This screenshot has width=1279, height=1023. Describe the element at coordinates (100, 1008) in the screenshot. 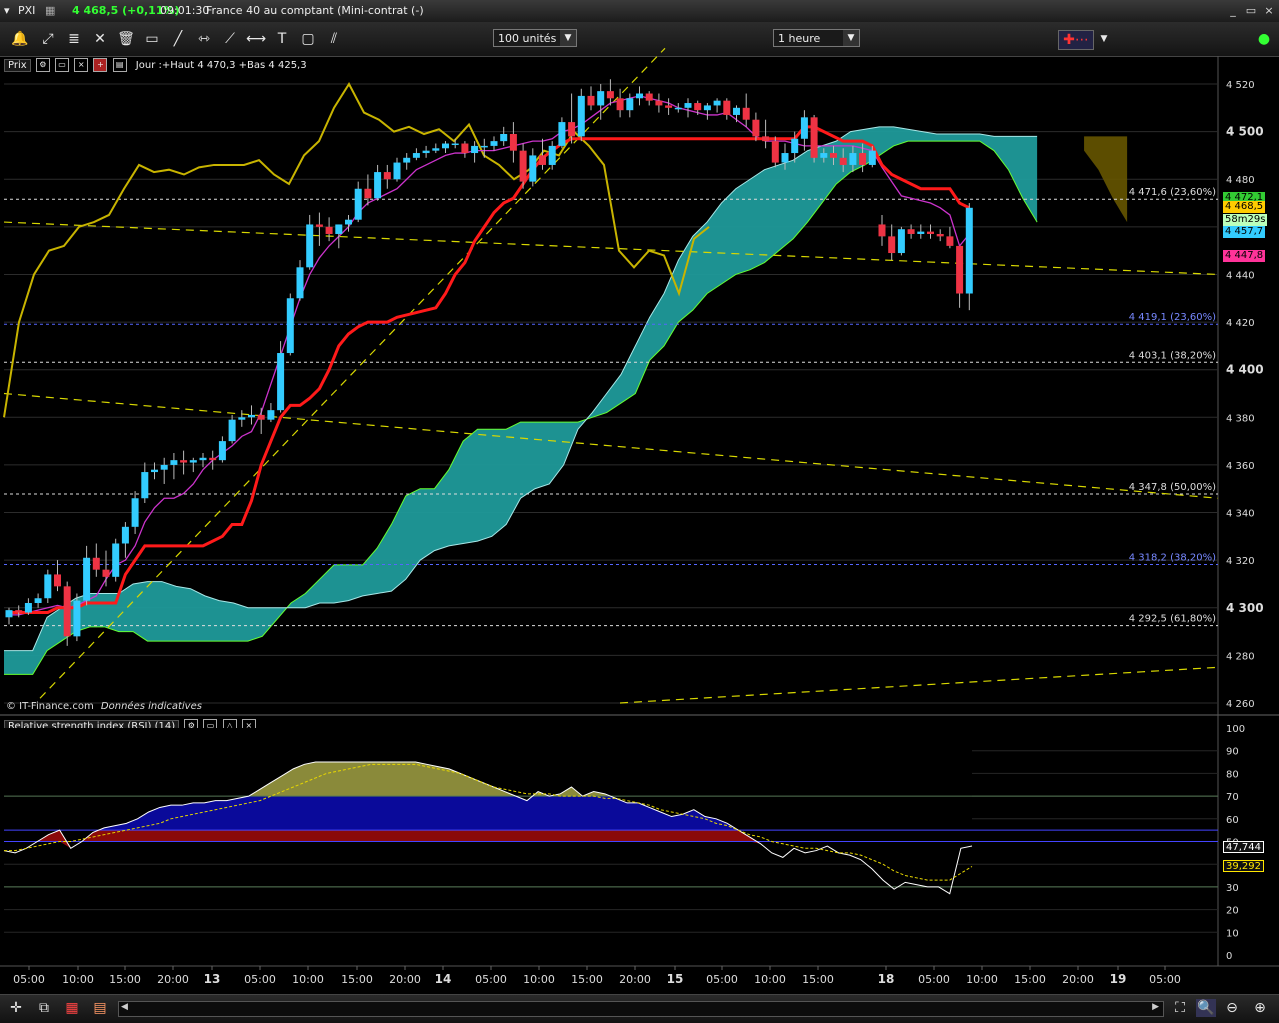

I see `drawing-list-icon: ▤` at that location.